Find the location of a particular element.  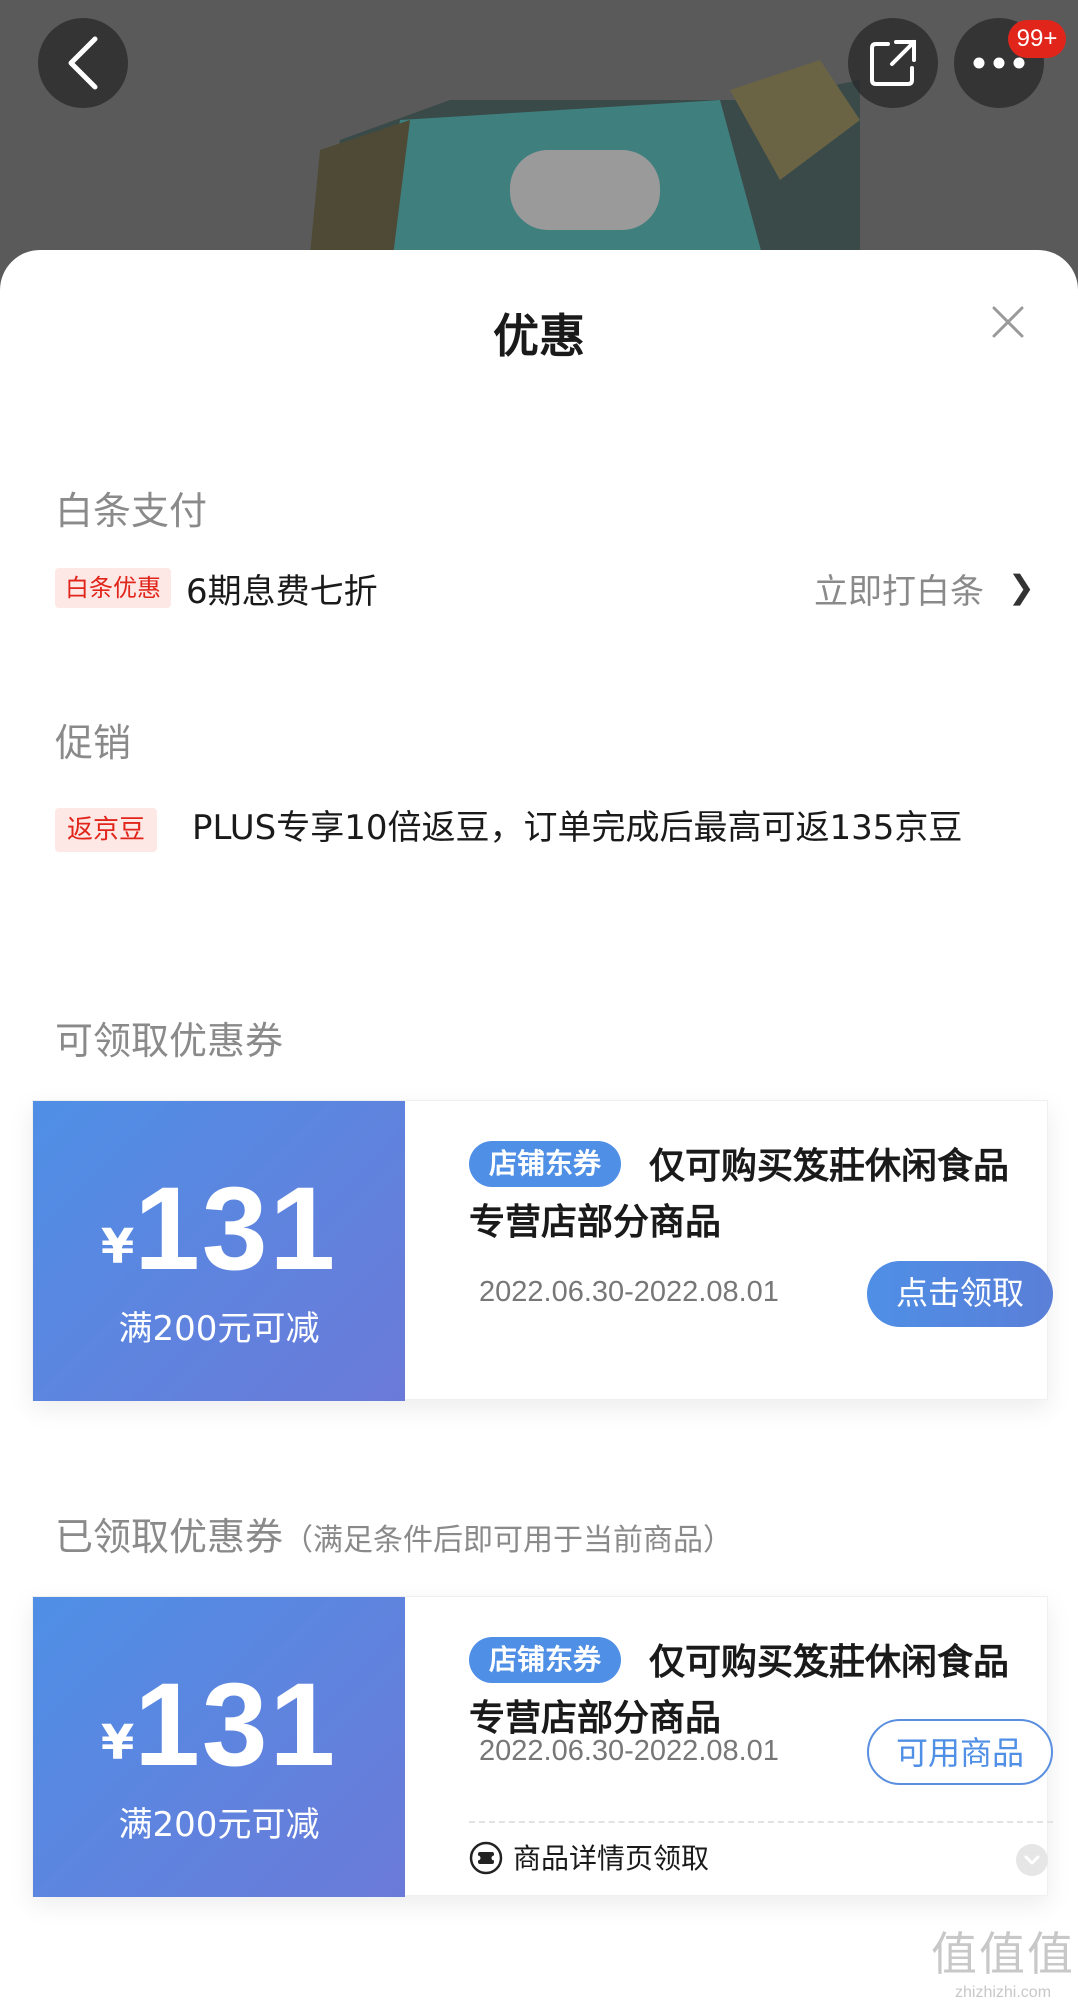

close-icon is located at coordinates (1008, 322).